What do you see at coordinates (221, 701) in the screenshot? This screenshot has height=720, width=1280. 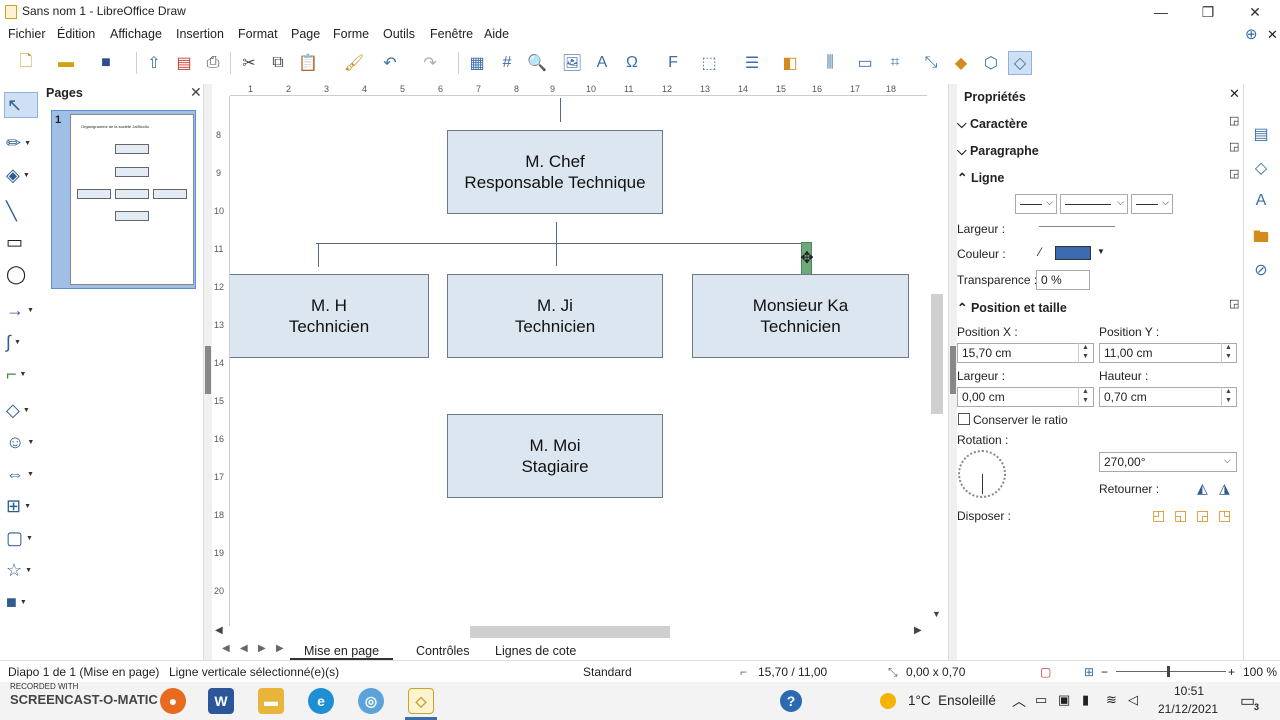 I see `word-icon: W` at bounding box center [221, 701].